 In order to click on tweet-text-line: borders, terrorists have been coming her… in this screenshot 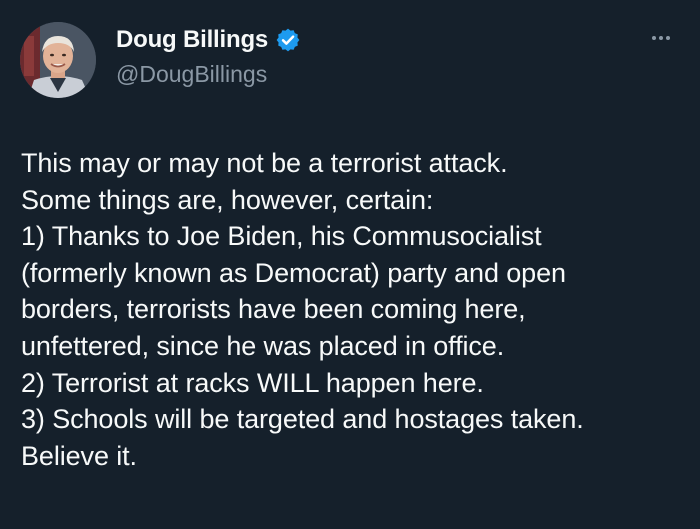, I will do `click(273, 309)`.